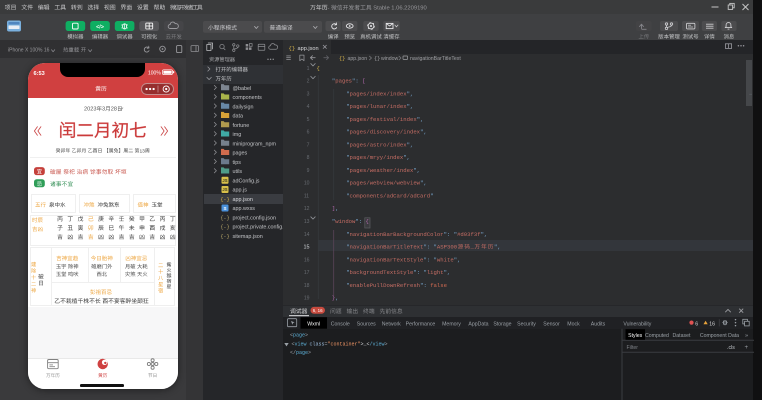  I want to click on svg-text: dailysign, so click(243, 107).